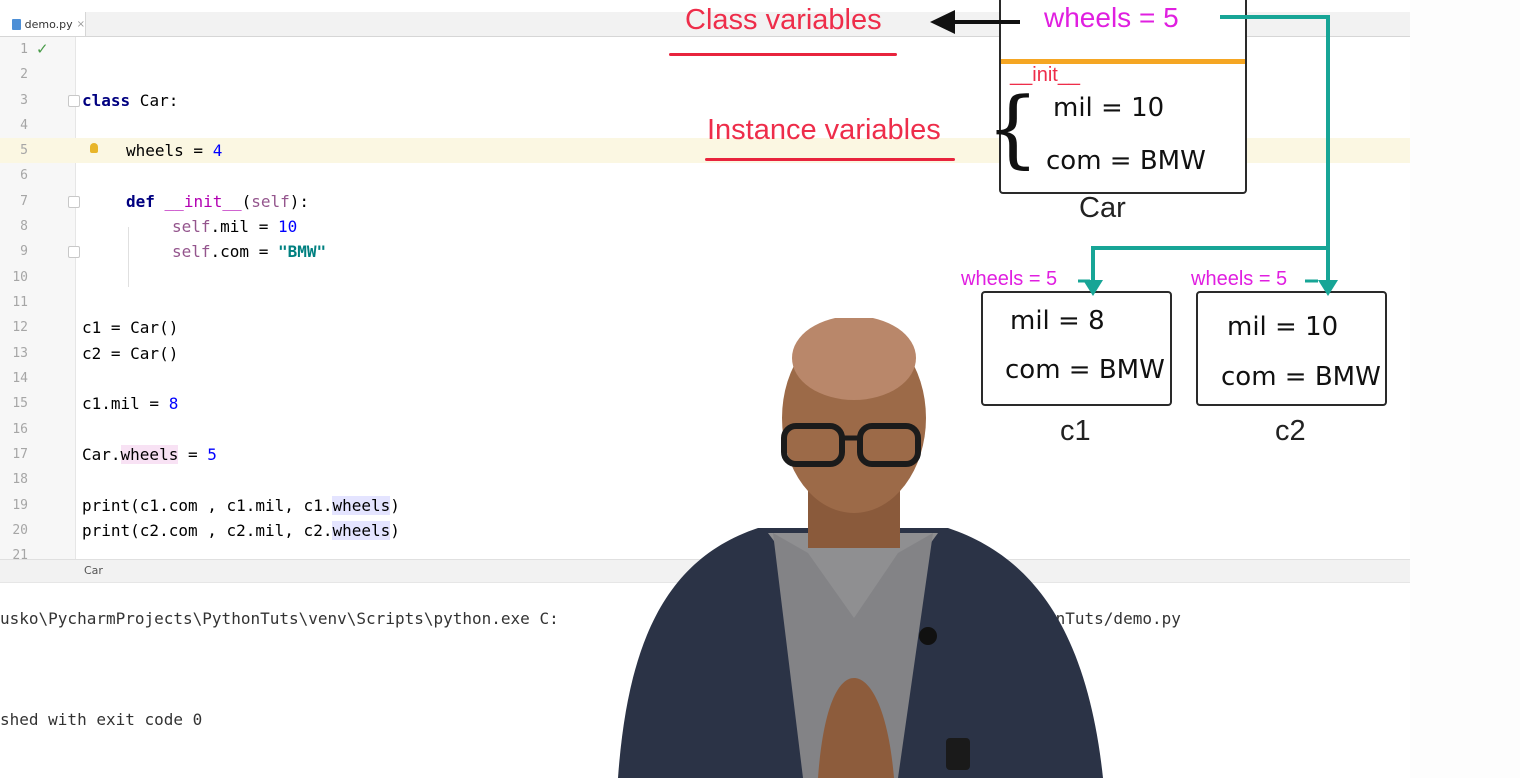 The width and height of the screenshot is (1520, 778). I want to click on class-variables-arrow-icon, so click(975, 22).